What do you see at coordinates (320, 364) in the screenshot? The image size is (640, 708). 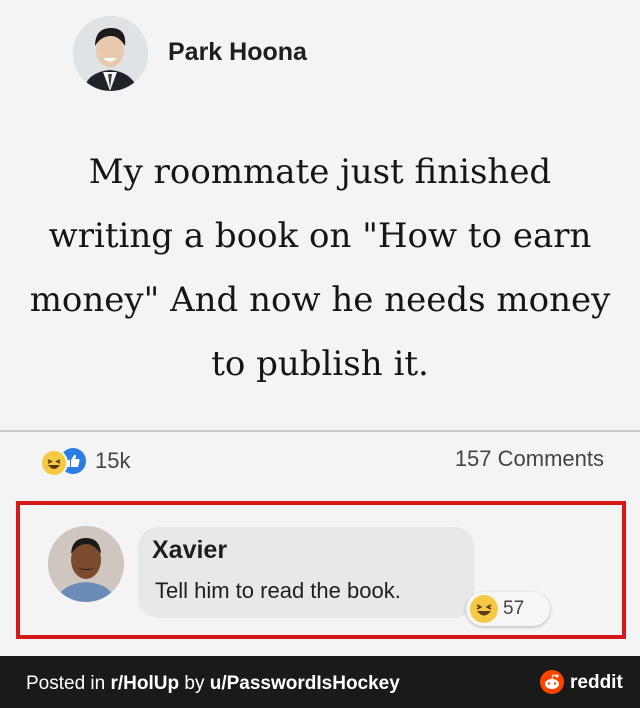 I see `post-text-line: to publish it.` at bounding box center [320, 364].